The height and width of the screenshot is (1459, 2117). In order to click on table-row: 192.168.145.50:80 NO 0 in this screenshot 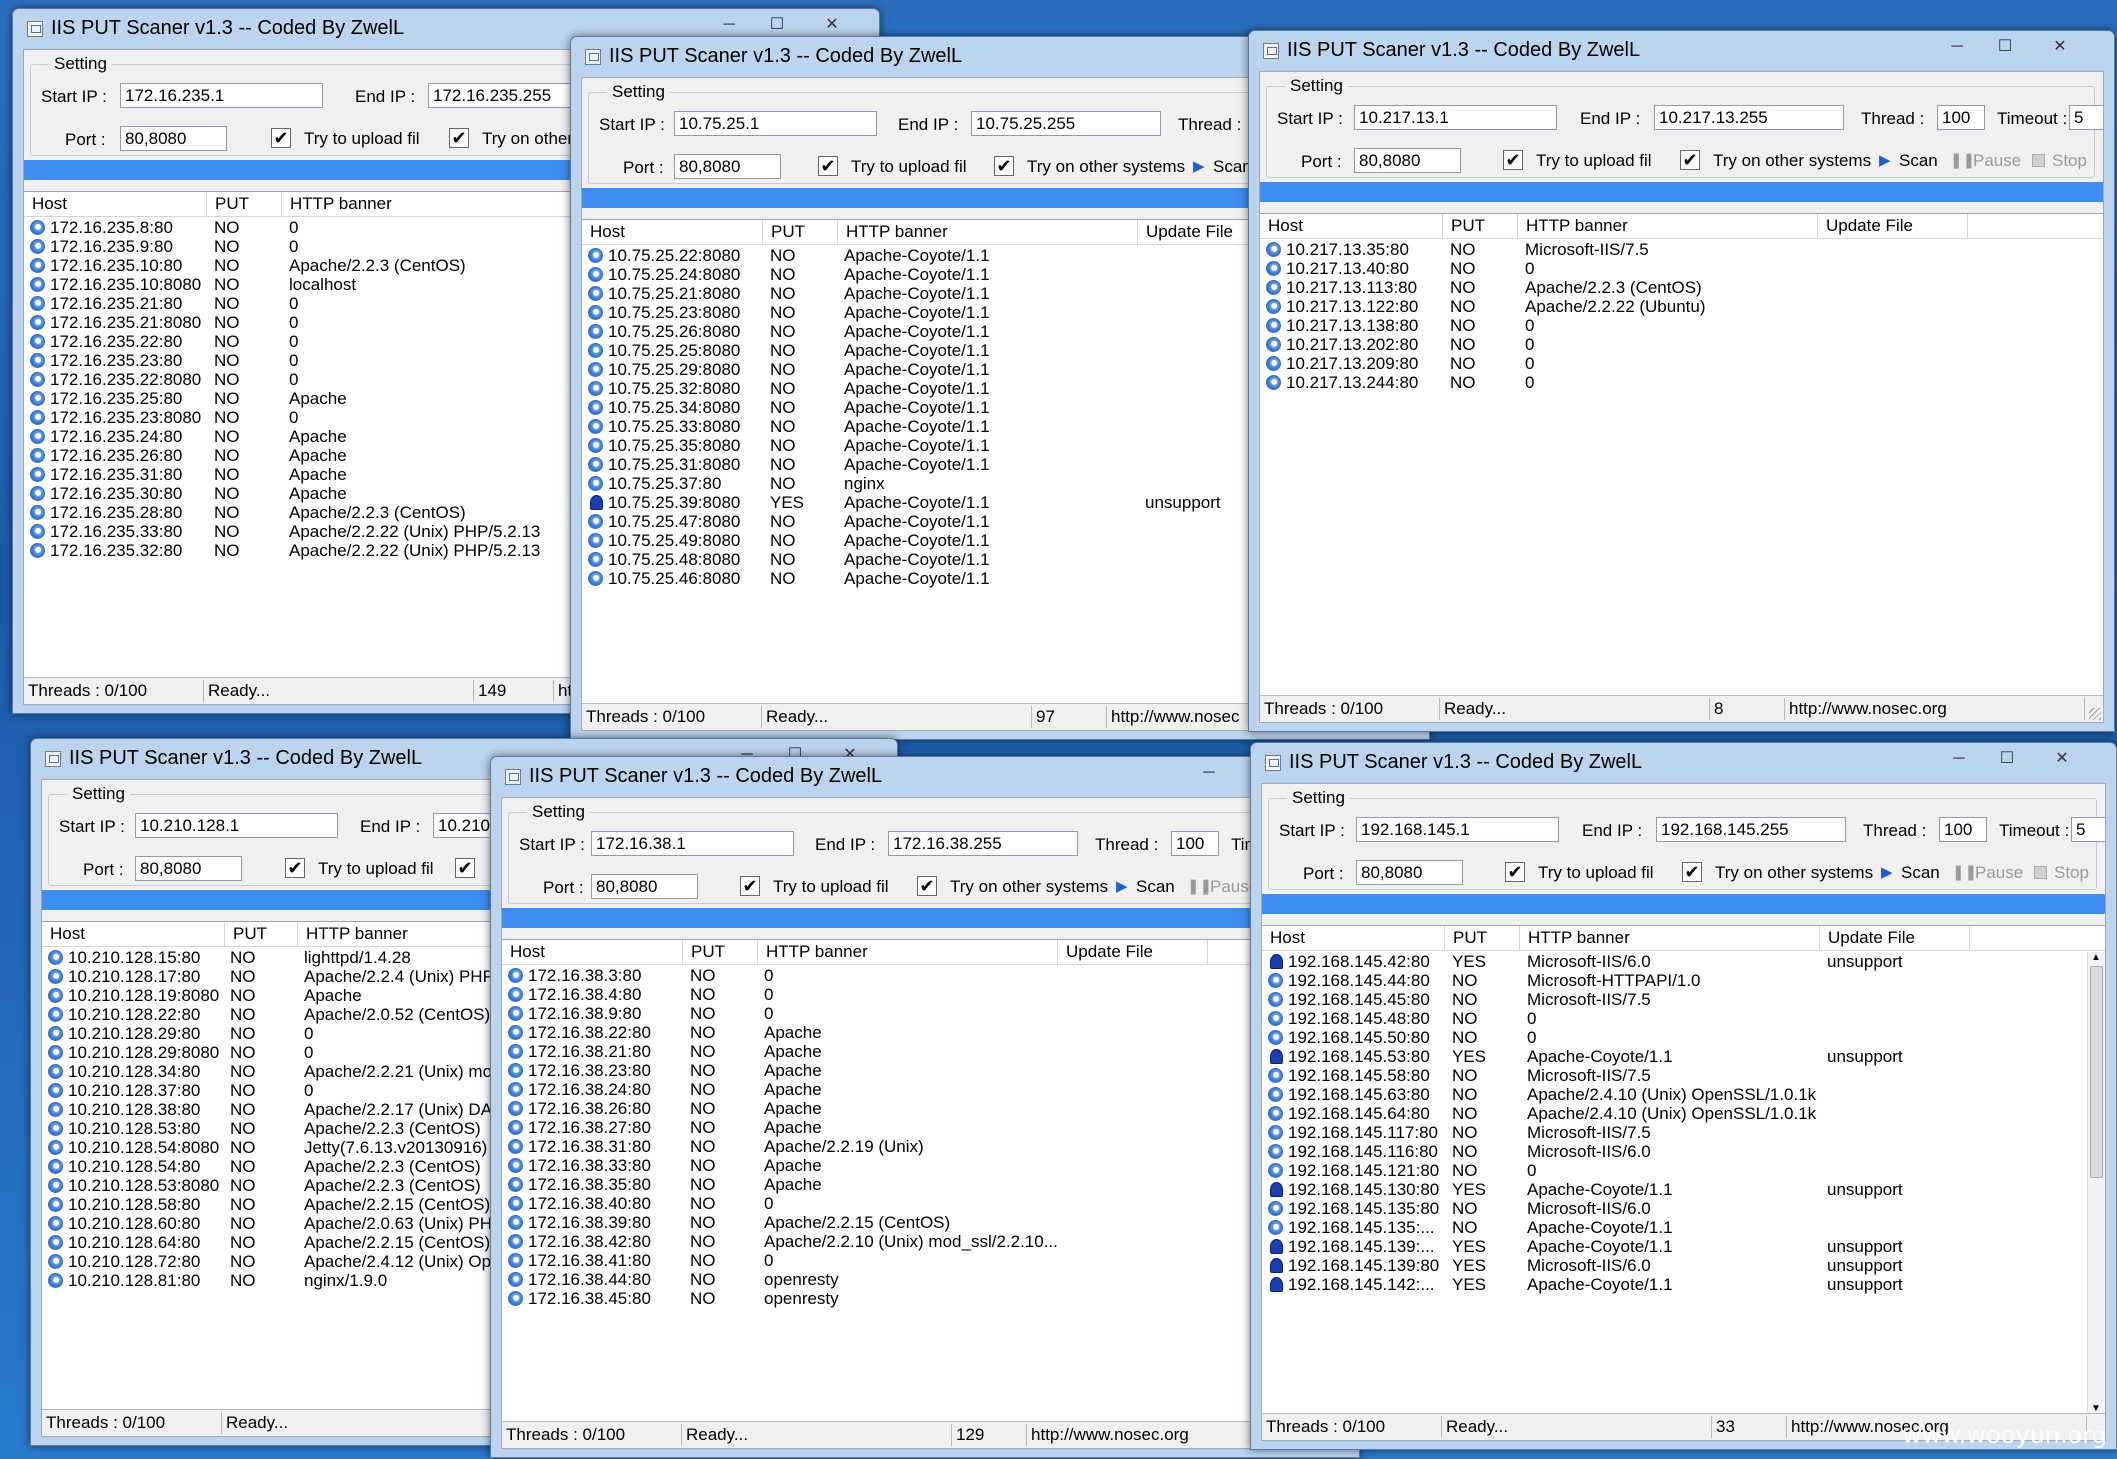, I will do `click(1683, 1037)`.